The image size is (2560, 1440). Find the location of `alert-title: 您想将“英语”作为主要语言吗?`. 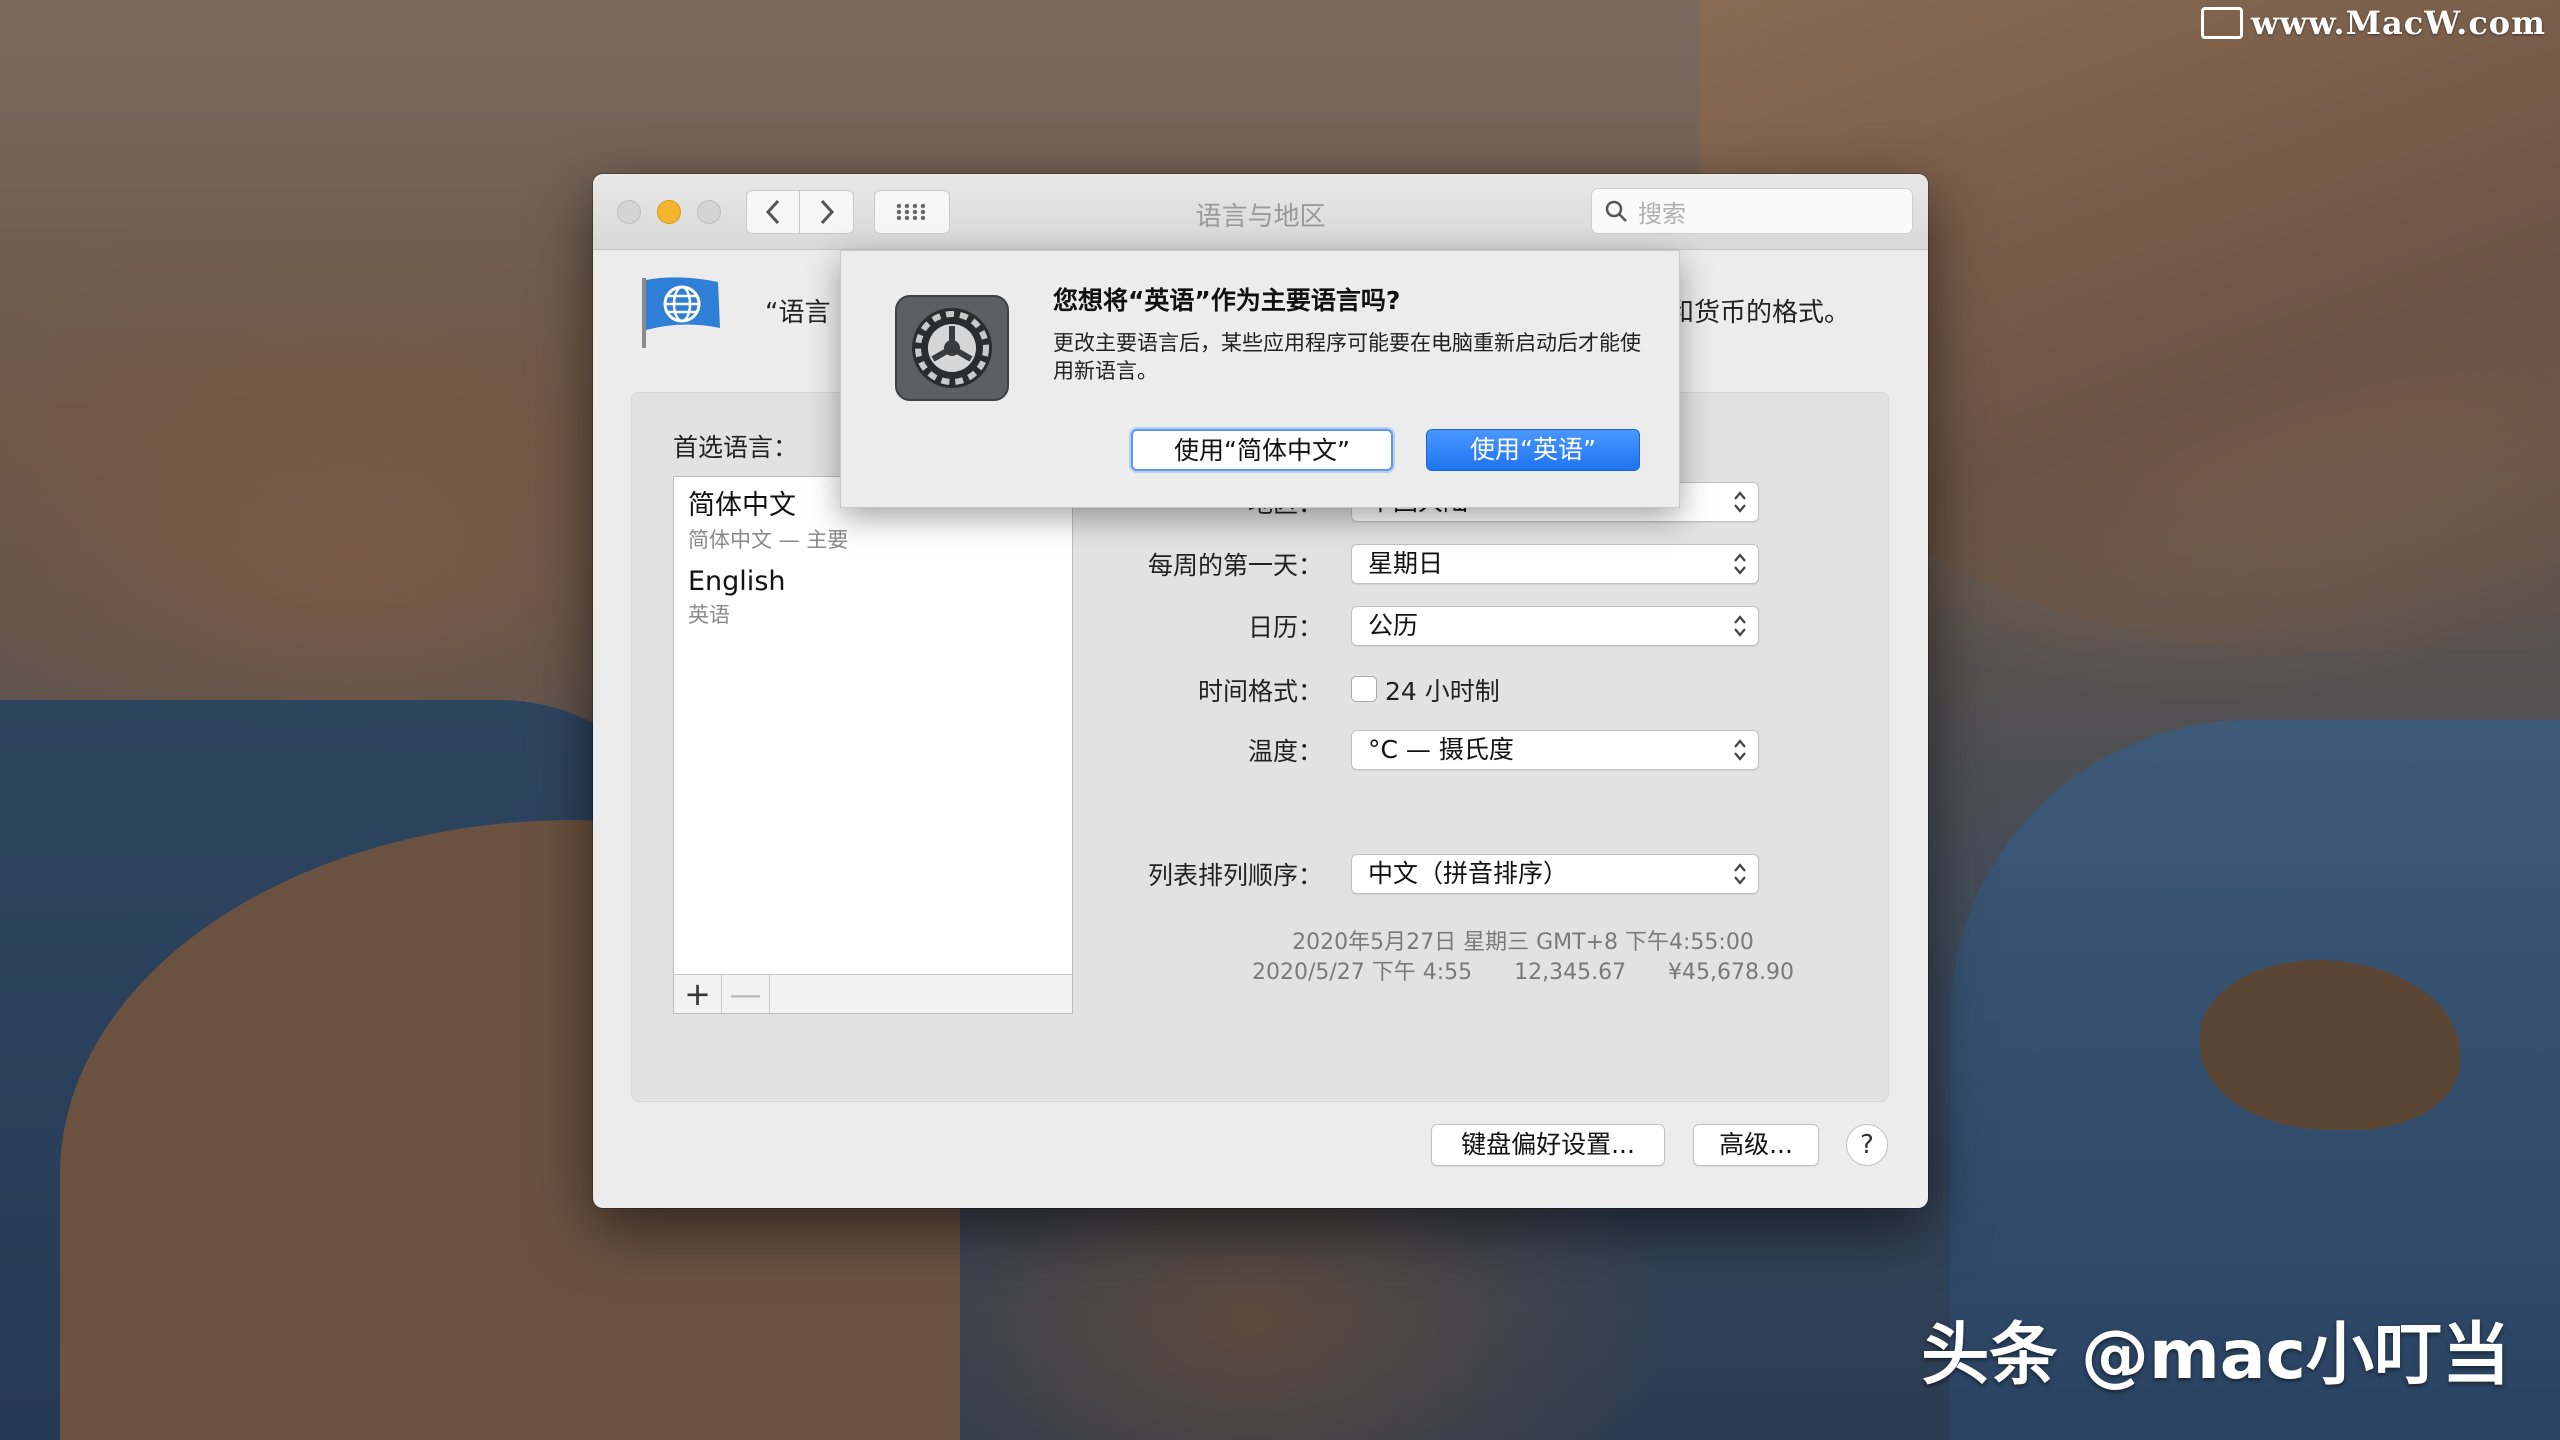

alert-title: 您想将“英语”作为主要语言吗? is located at coordinates (1227, 300).